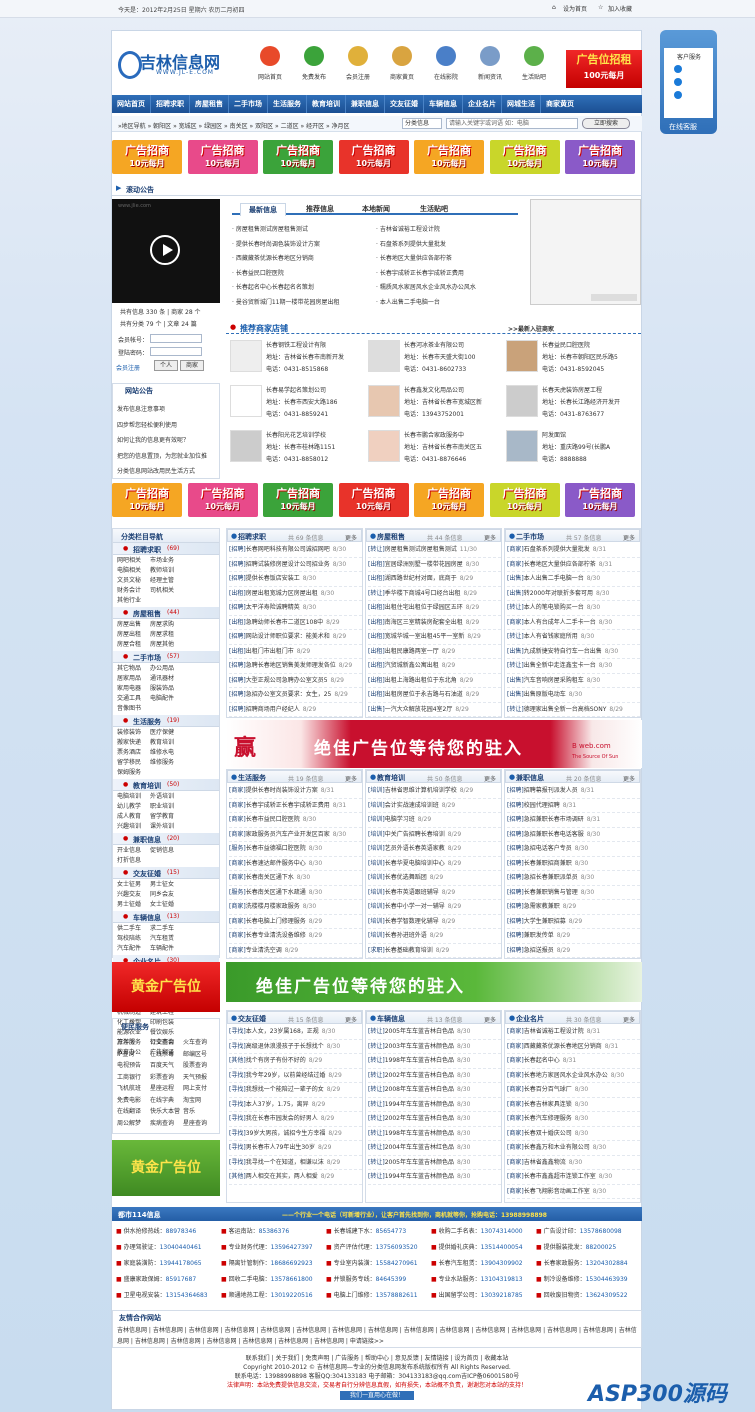 The image size is (755, 1412). What do you see at coordinates (166, 251) in the screenshot?
I see `video-player: www.jlie.com` at bounding box center [166, 251].